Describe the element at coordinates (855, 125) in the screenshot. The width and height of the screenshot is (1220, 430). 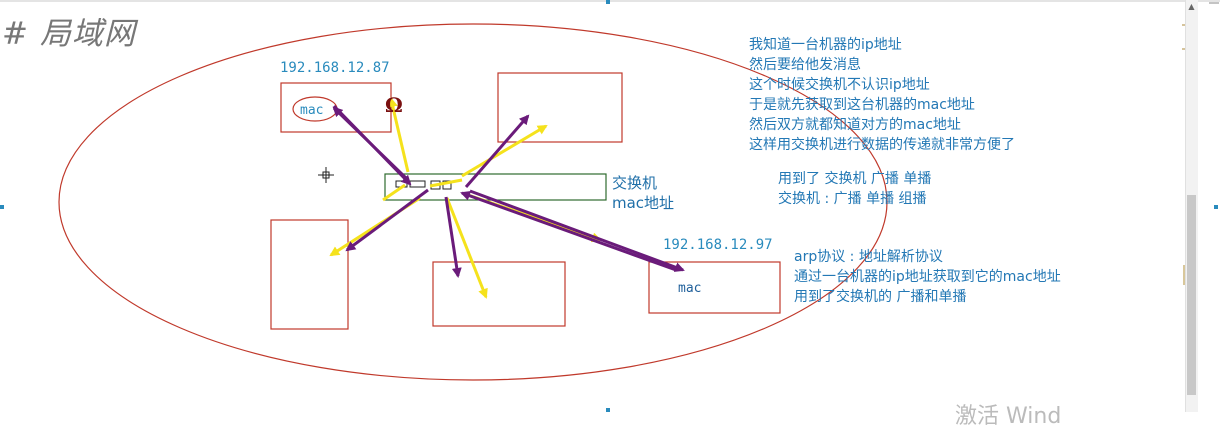
I see `note-line: 然后双方就都知道对方的mac地址` at that location.